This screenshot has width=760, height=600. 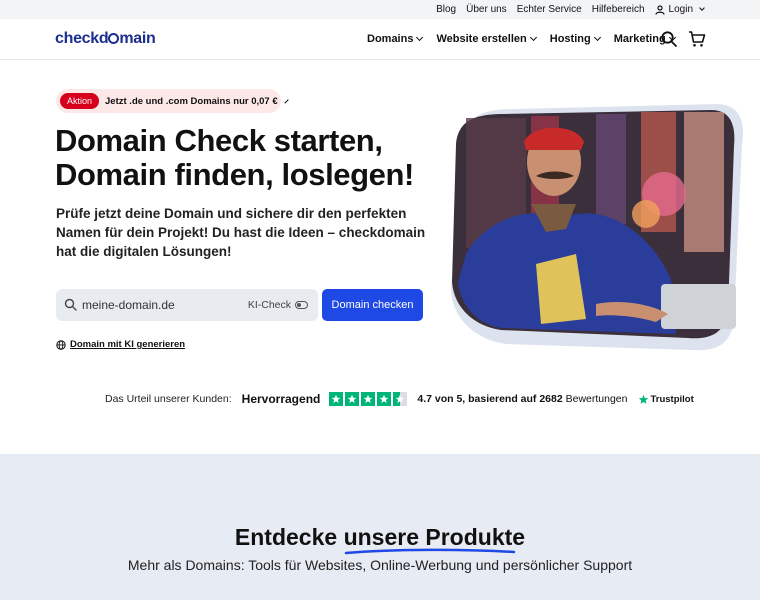 I want to click on link-blog: Blog, so click(x=446, y=9).